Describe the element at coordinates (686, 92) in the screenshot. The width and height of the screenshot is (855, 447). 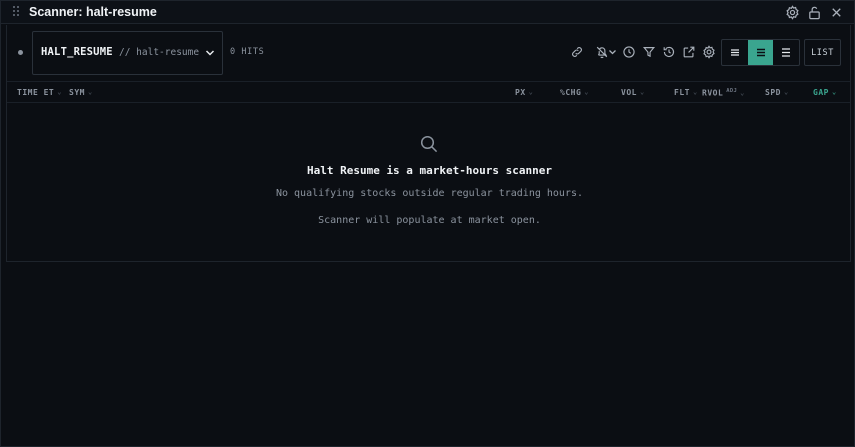
I see `column-flt: FLT ⌄` at that location.